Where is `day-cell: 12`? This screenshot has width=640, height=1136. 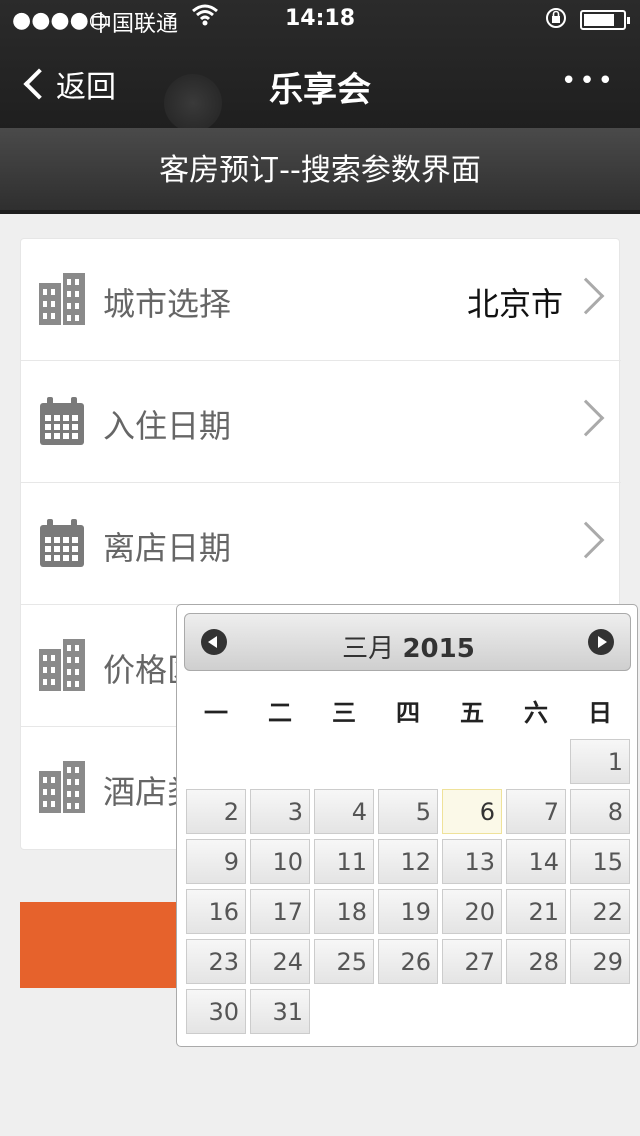
day-cell: 12 is located at coordinates (408, 861).